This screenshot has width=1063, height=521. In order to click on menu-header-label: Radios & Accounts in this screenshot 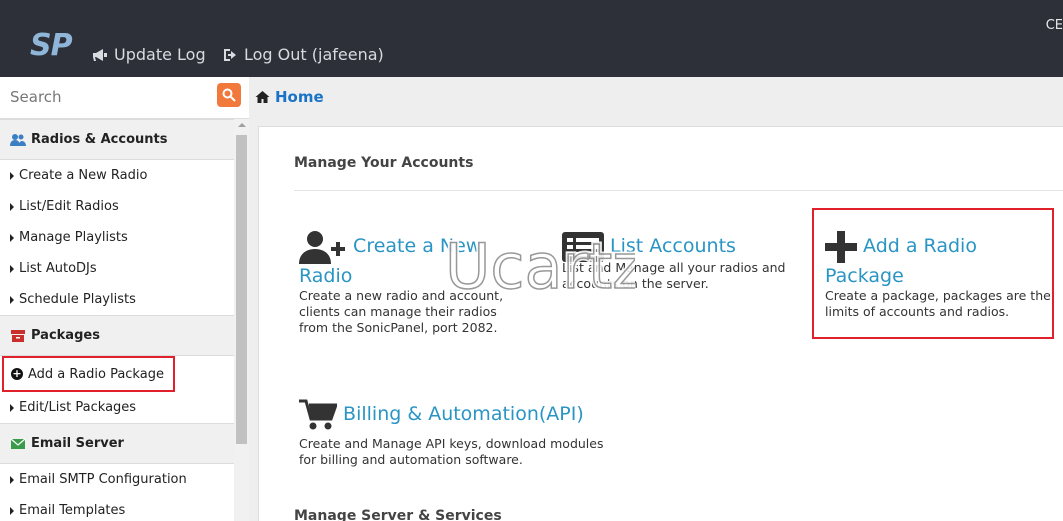, I will do `click(99, 139)`.